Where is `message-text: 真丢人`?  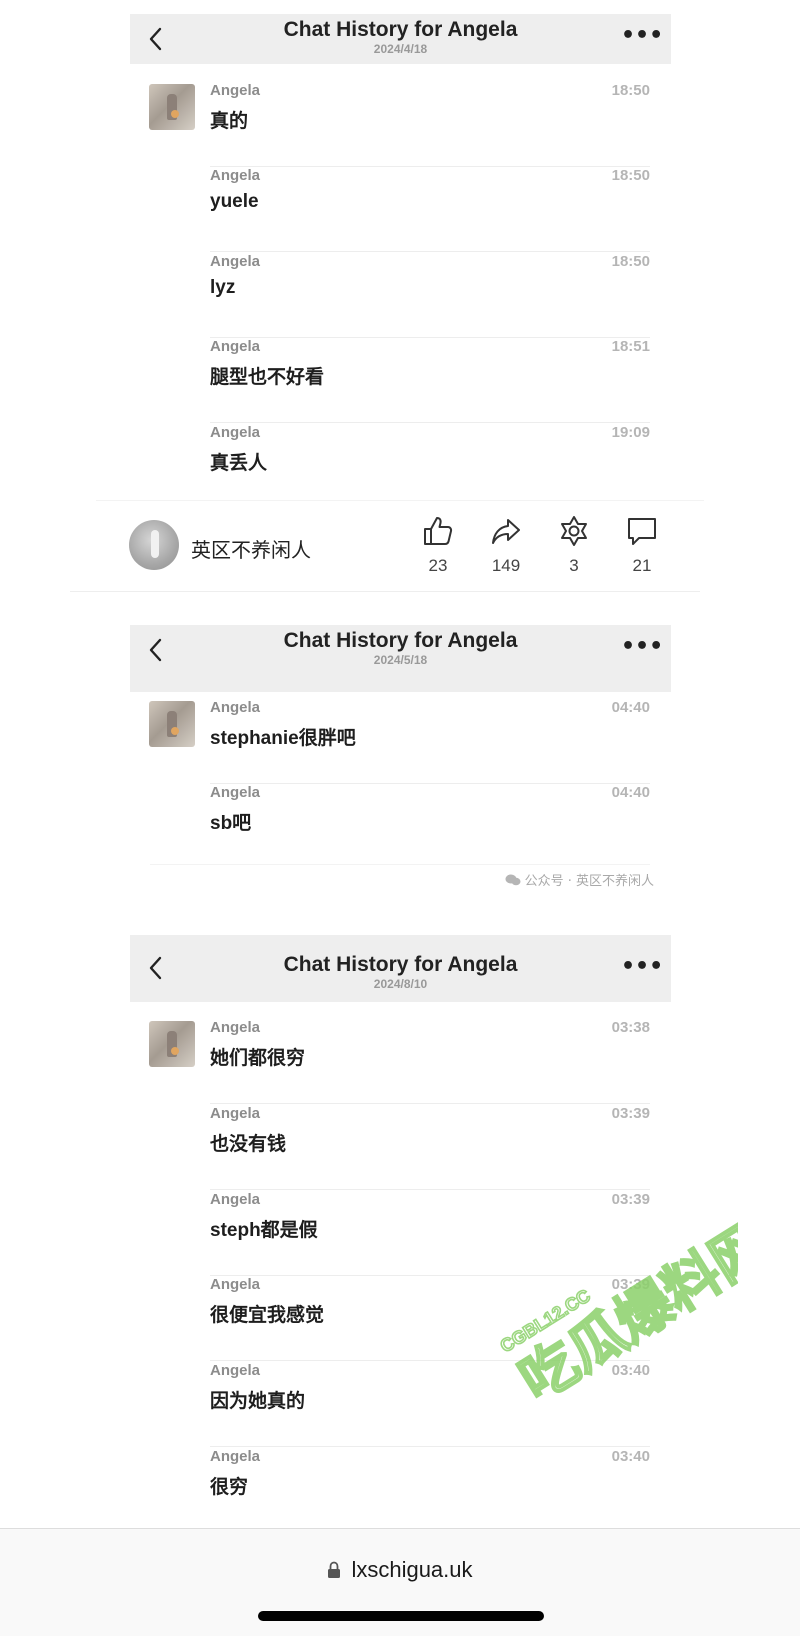 message-text: 真丢人 is located at coordinates (239, 463).